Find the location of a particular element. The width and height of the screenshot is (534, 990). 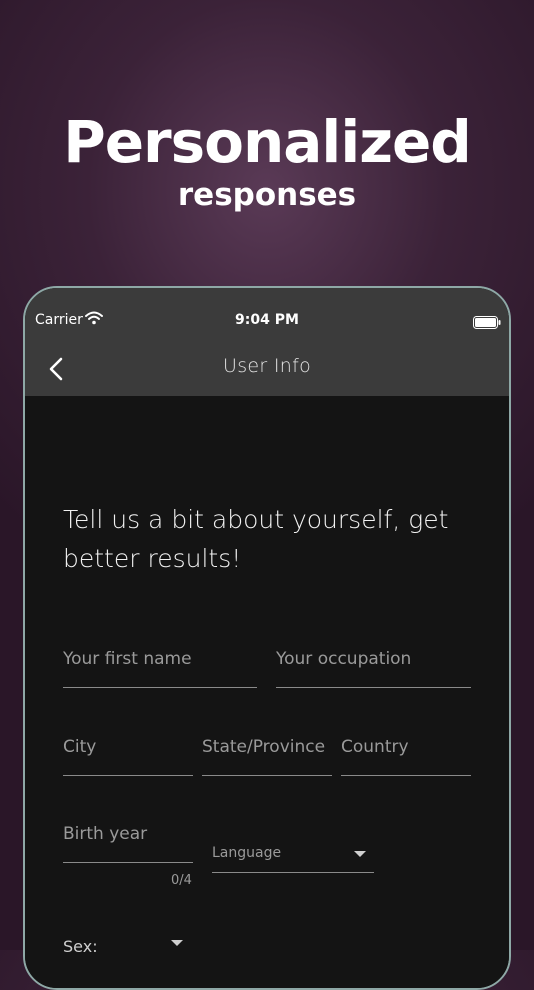

birth-year-counter: 0/4 is located at coordinates (181, 880).